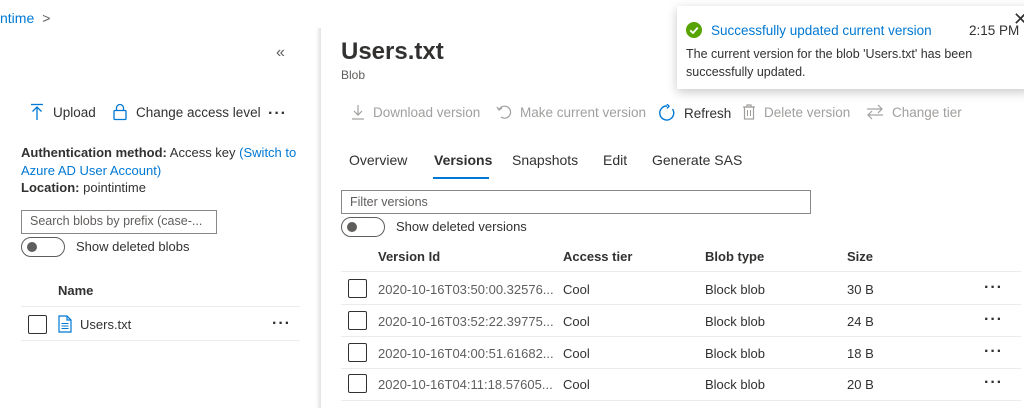 Image resolution: width=1024 pixels, height=408 pixels. What do you see at coordinates (697, 160) in the screenshot?
I see `tab-generate-sas: Generate SAS` at bounding box center [697, 160].